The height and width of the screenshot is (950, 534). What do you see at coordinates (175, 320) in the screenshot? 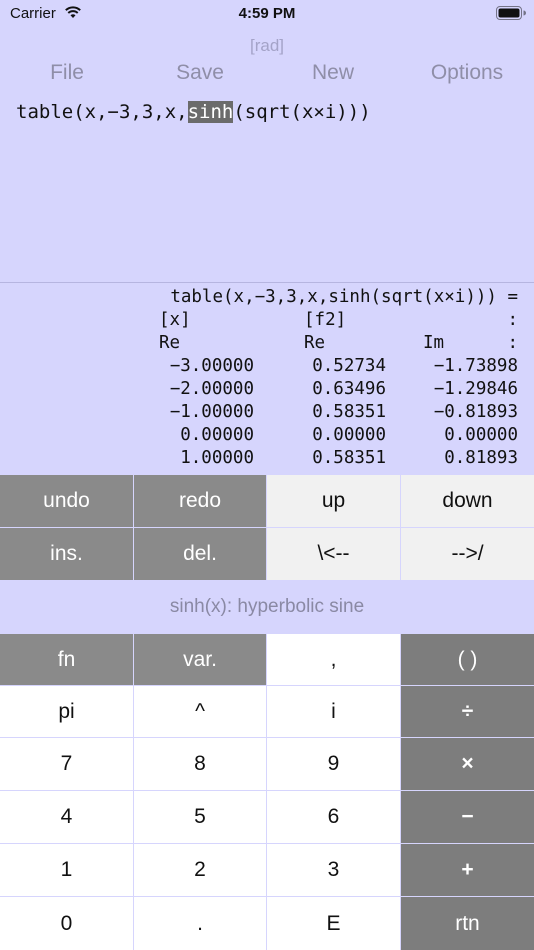
I see `column-header: [x]` at bounding box center [175, 320].